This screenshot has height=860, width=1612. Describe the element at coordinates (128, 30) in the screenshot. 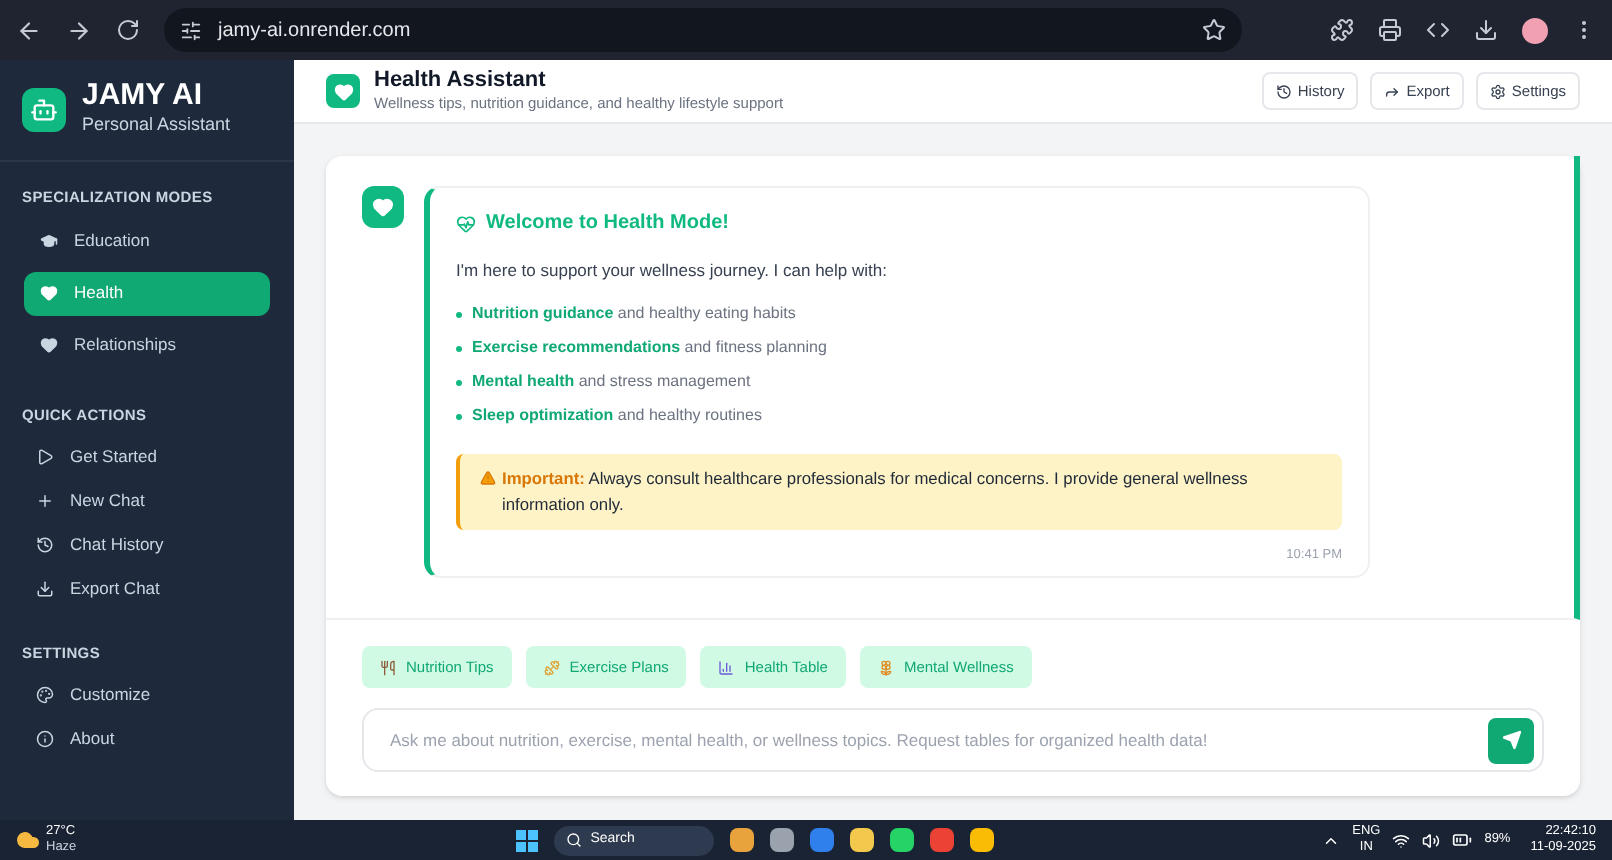

I see `reload-icon` at that location.